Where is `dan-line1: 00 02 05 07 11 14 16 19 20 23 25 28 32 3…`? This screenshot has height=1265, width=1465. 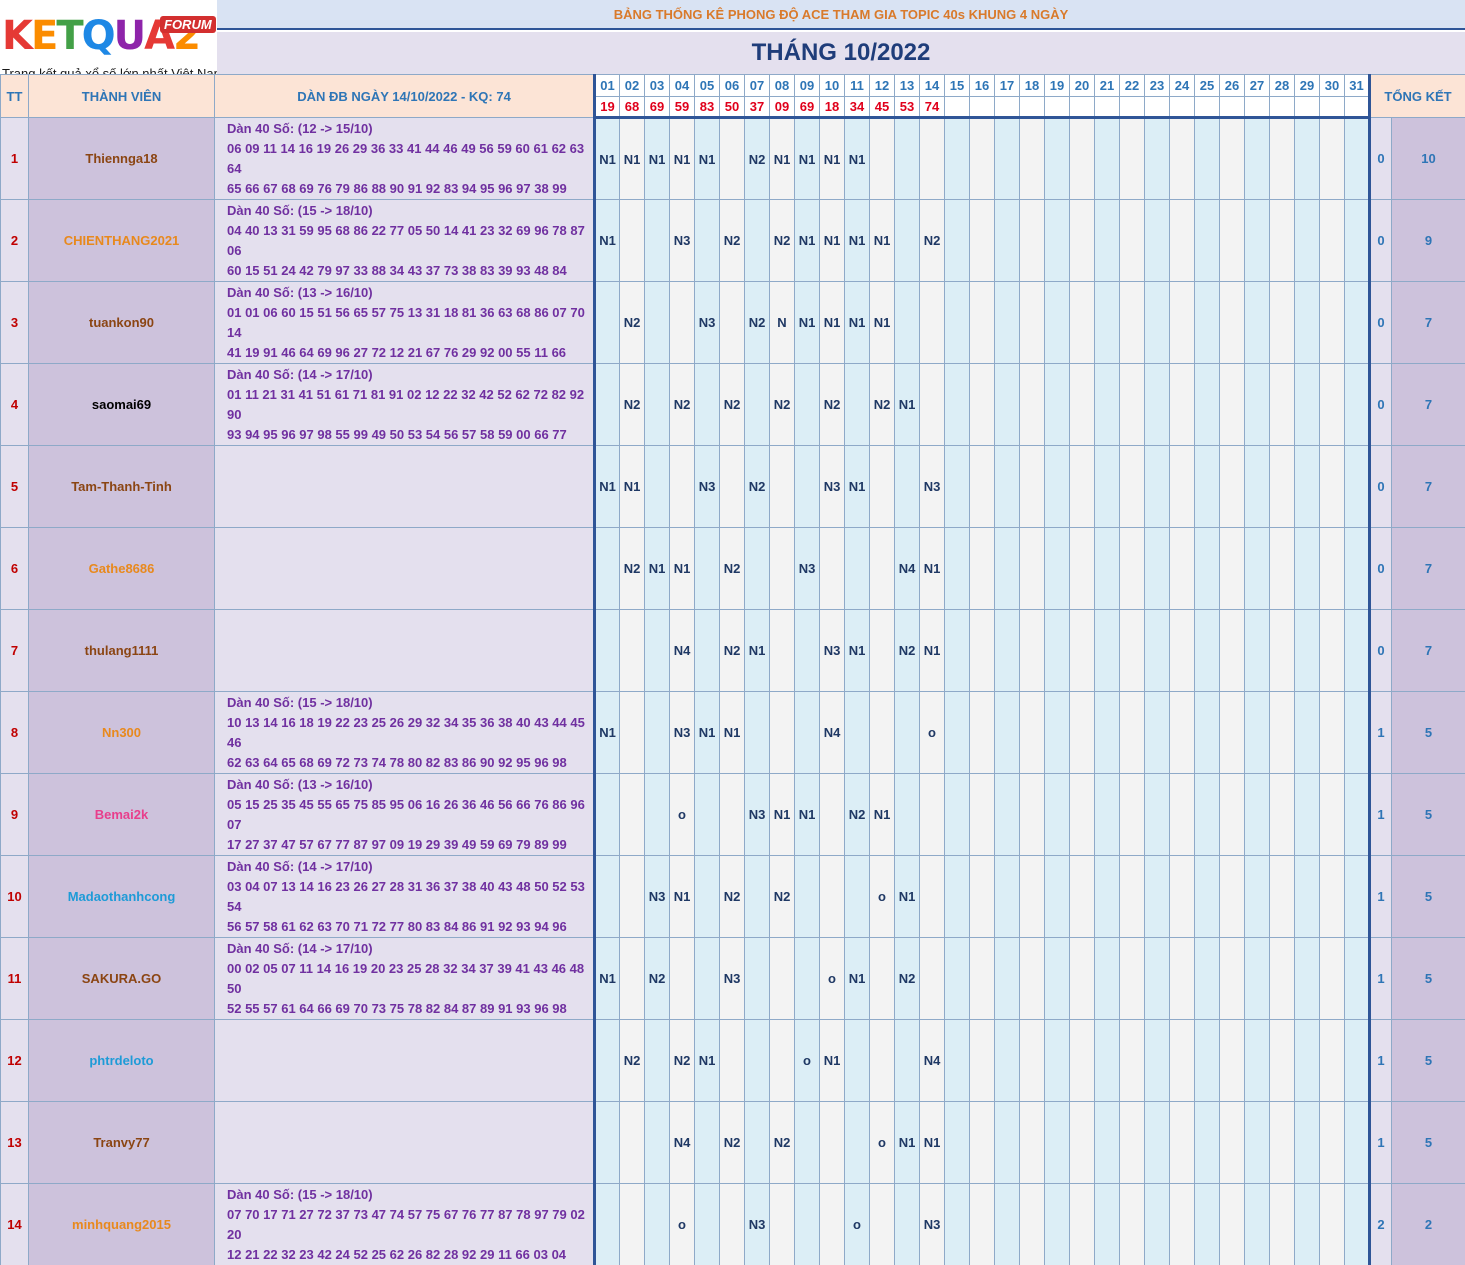
dan-line1: 00 02 05 07 11 14 16 19 20 23 25 28 32 3… is located at coordinates (406, 978).